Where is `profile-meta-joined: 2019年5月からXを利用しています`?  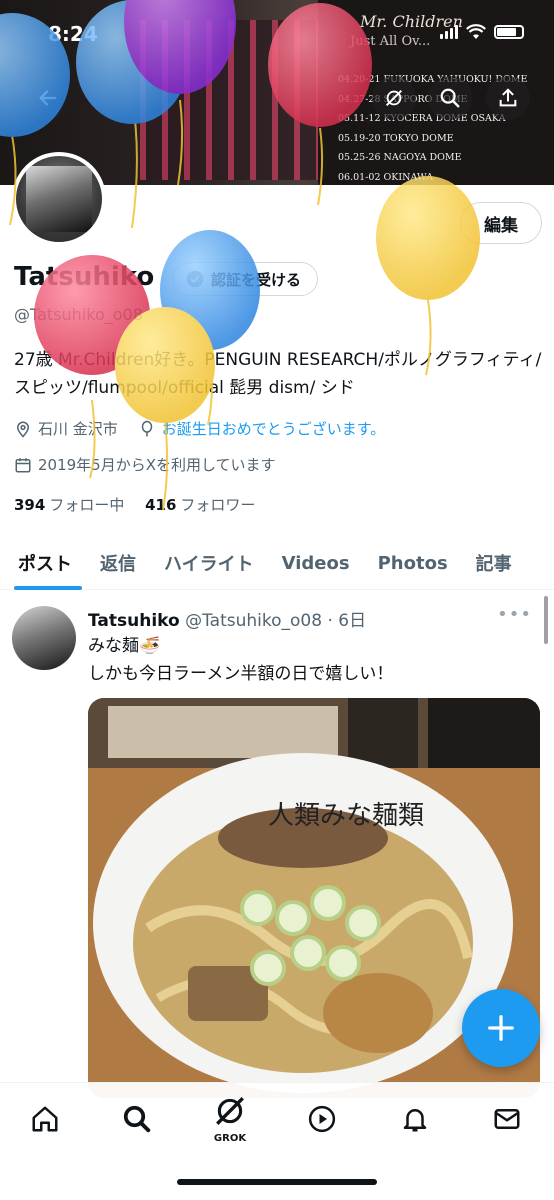
profile-meta-joined: 2019年5月からXを利用しています is located at coordinates (145, 464).